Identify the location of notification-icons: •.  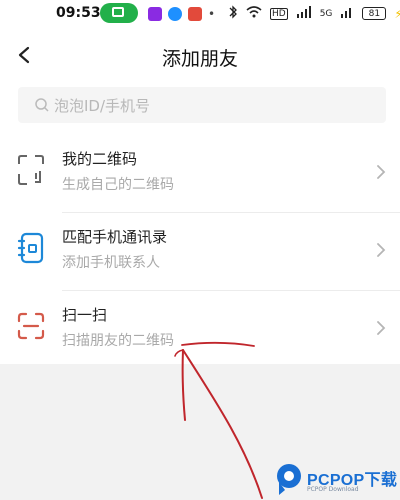
(181, 14).